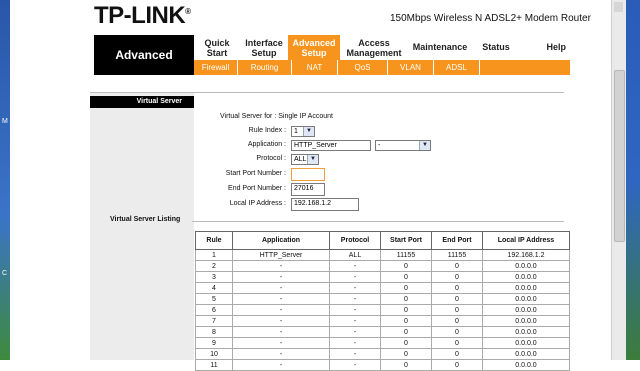 This screenshot has width=640, height=371. I want to click on table-row: 6- -0 0 0.0.0.0, so click(382, 310).